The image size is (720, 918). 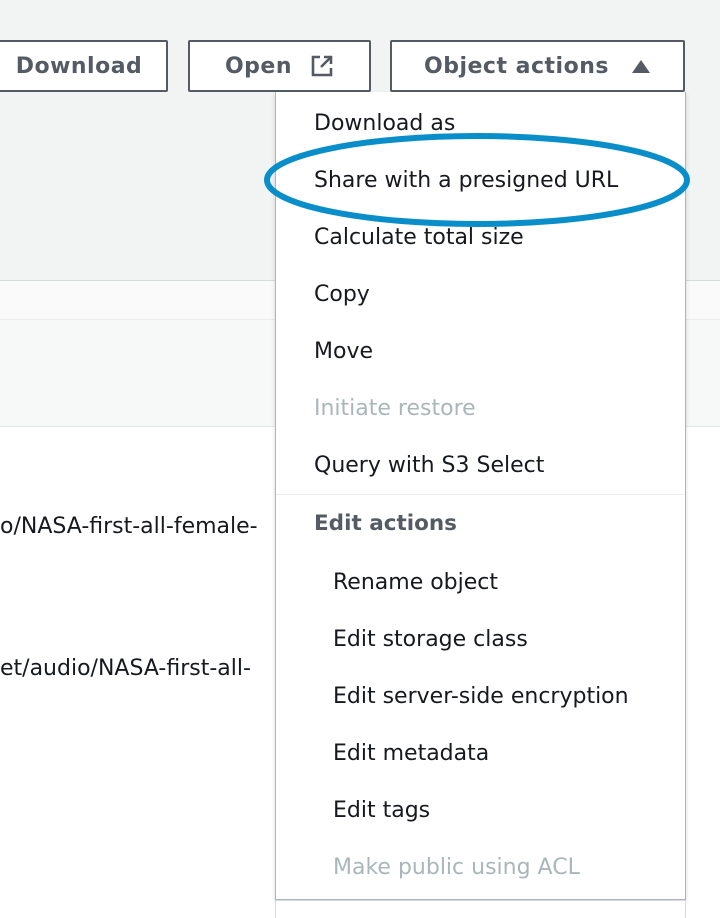 What do you see at coordinates (466, 180) in the screenshot?
I see `menu-item-share-presigned-url: Share with a presigned URL` at bounding box center [466, 180].